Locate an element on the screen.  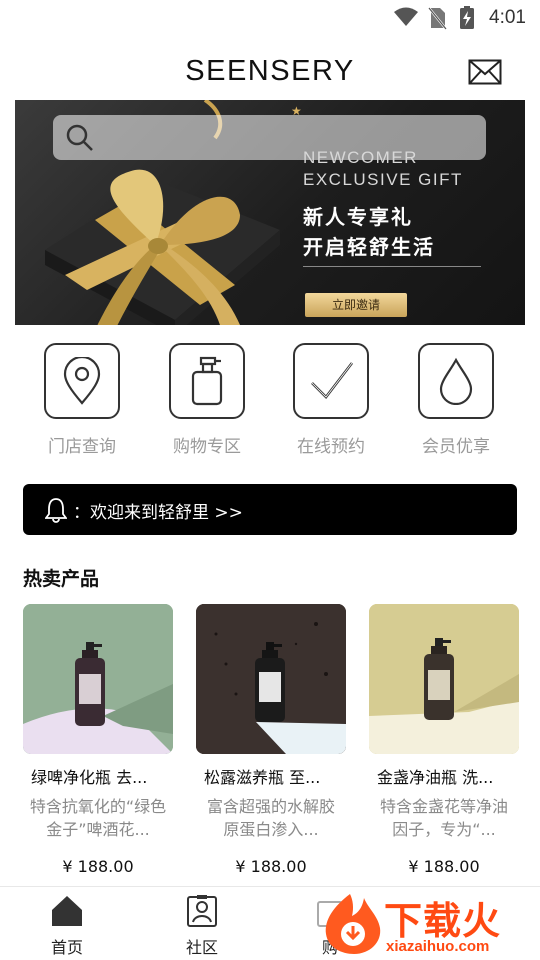
check-icon is located at coordinates (332, 380).